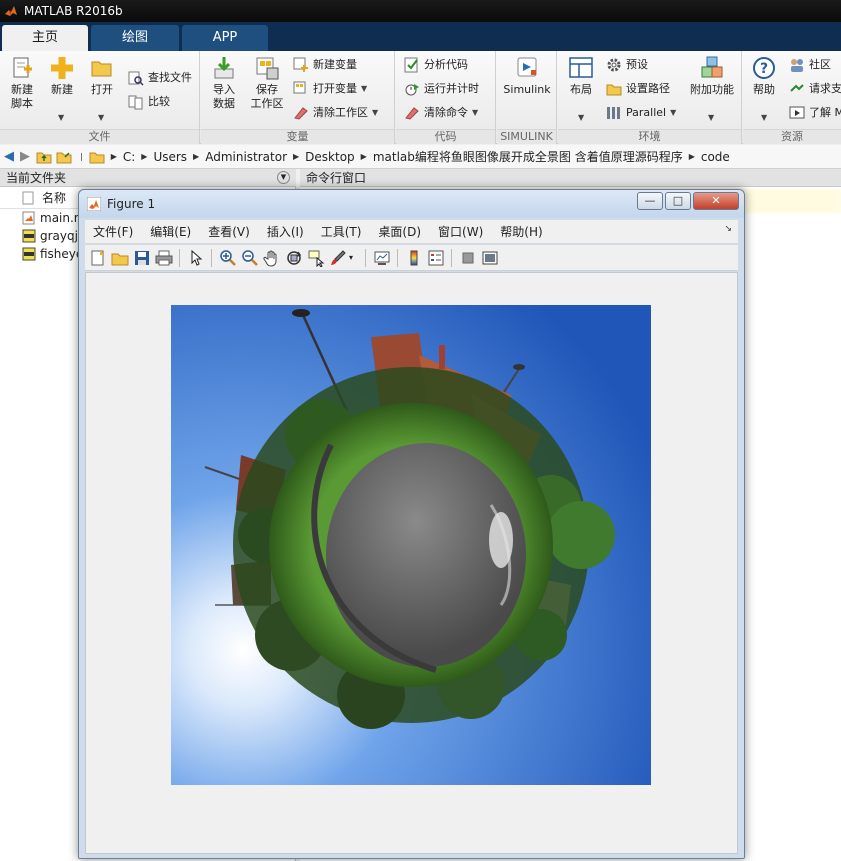 This screenshot has width=841, height=861. What do you see at coordinates (399, 231) in the screenshot?
I see `menu-desktop: 桌面(D)` at bounding box center [399, 231].